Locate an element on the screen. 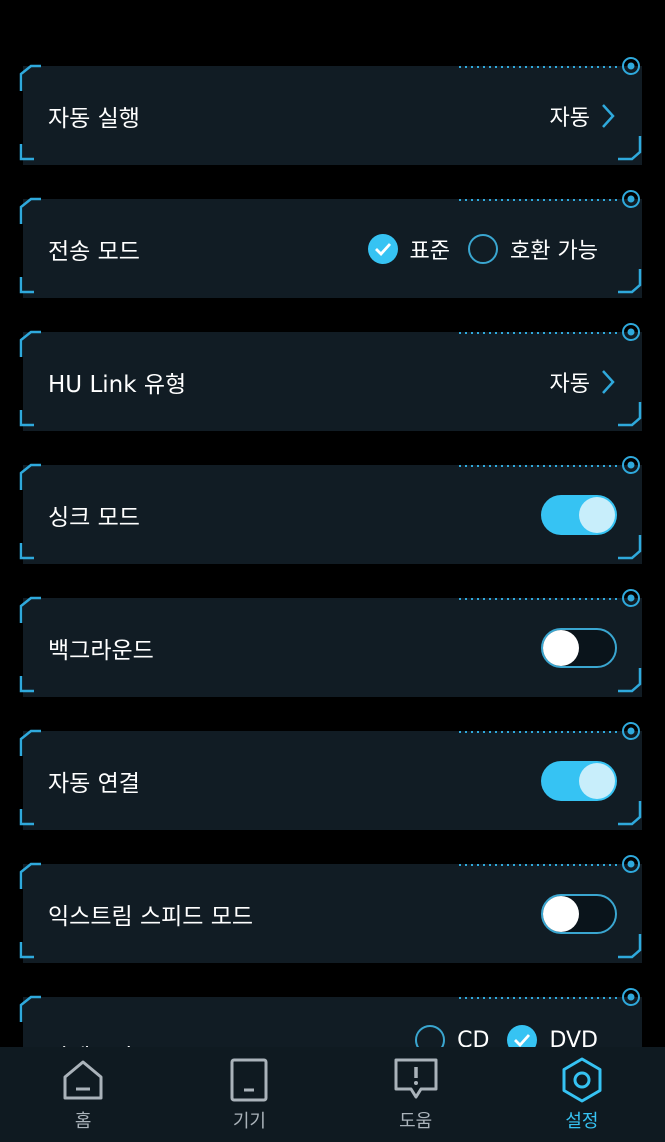  auto-run-label: 자동 실행 is located at coordinates (94, 118).